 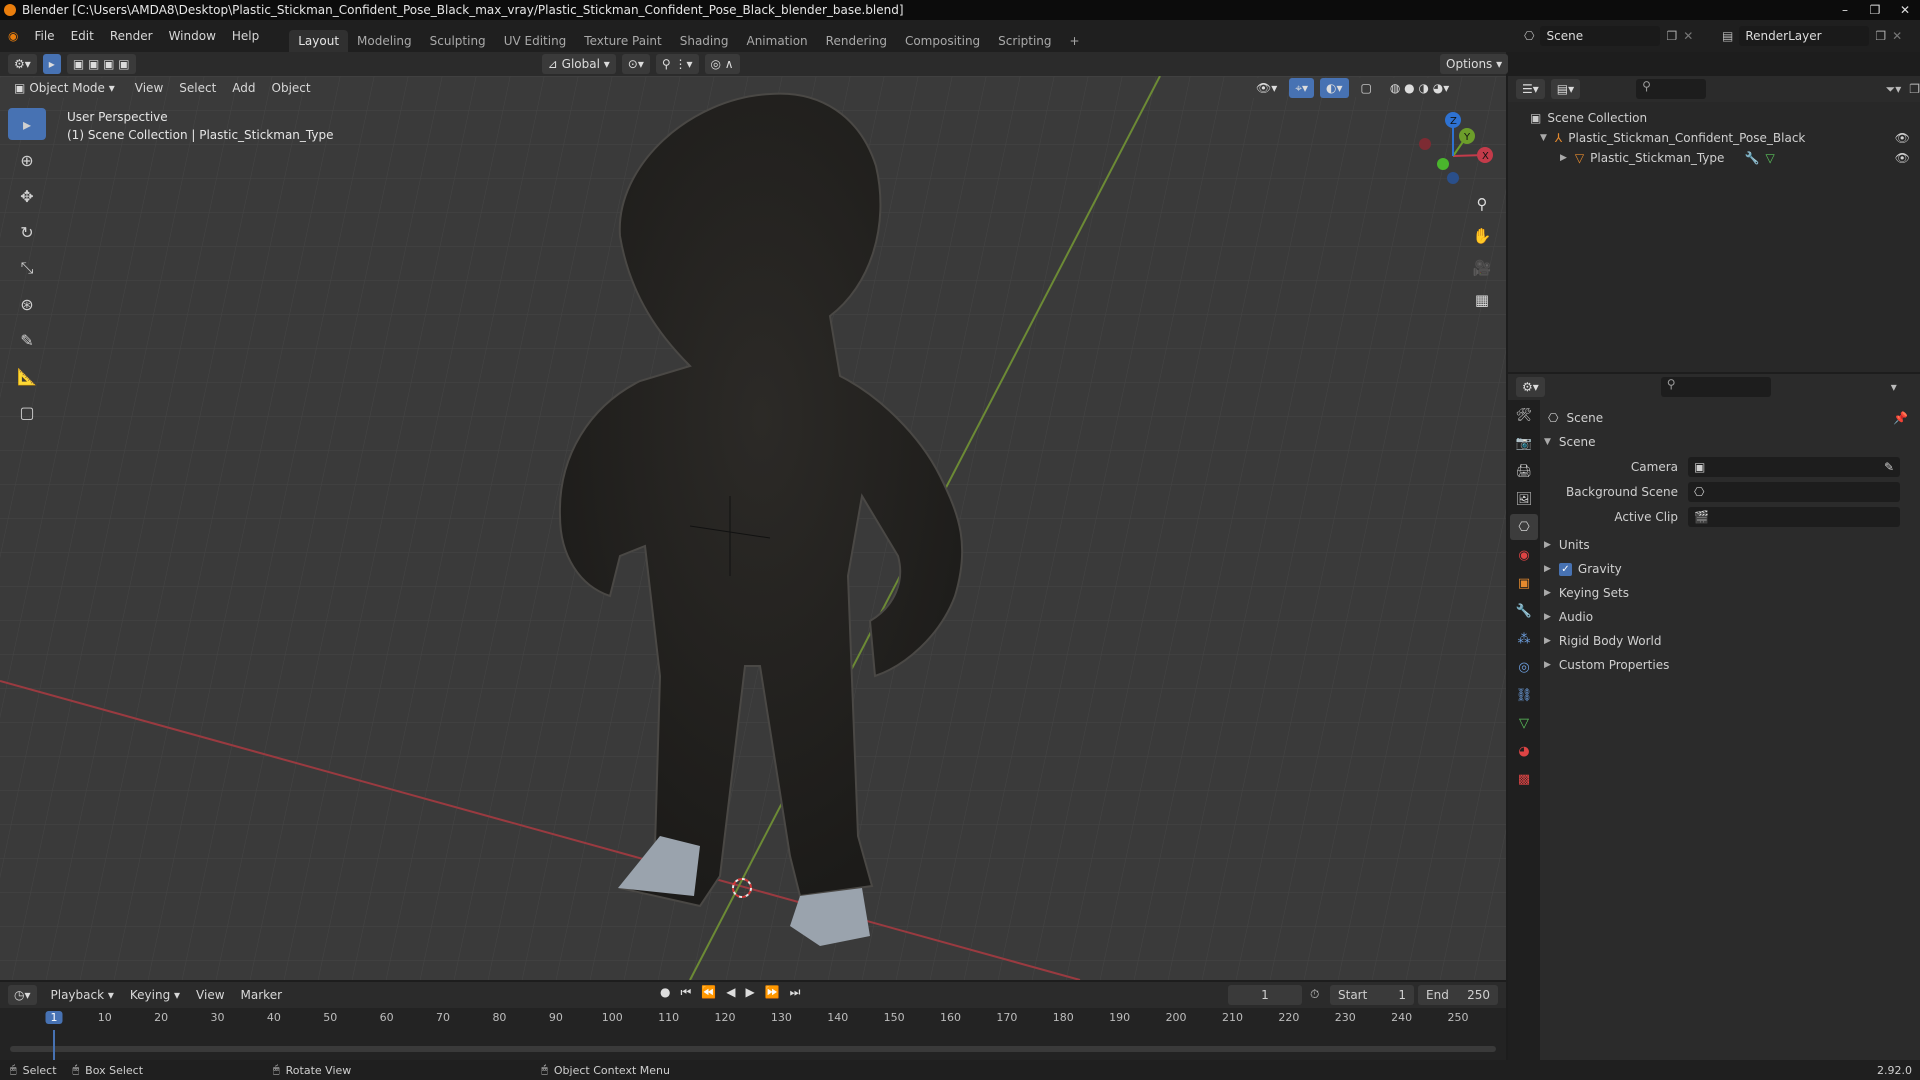 What do you see at coordinates (1419, 88) in the screenshot?
I see `shading-modes-icon: ◍ ● ◑ ◕▾` at bounding box center [1419, 88].